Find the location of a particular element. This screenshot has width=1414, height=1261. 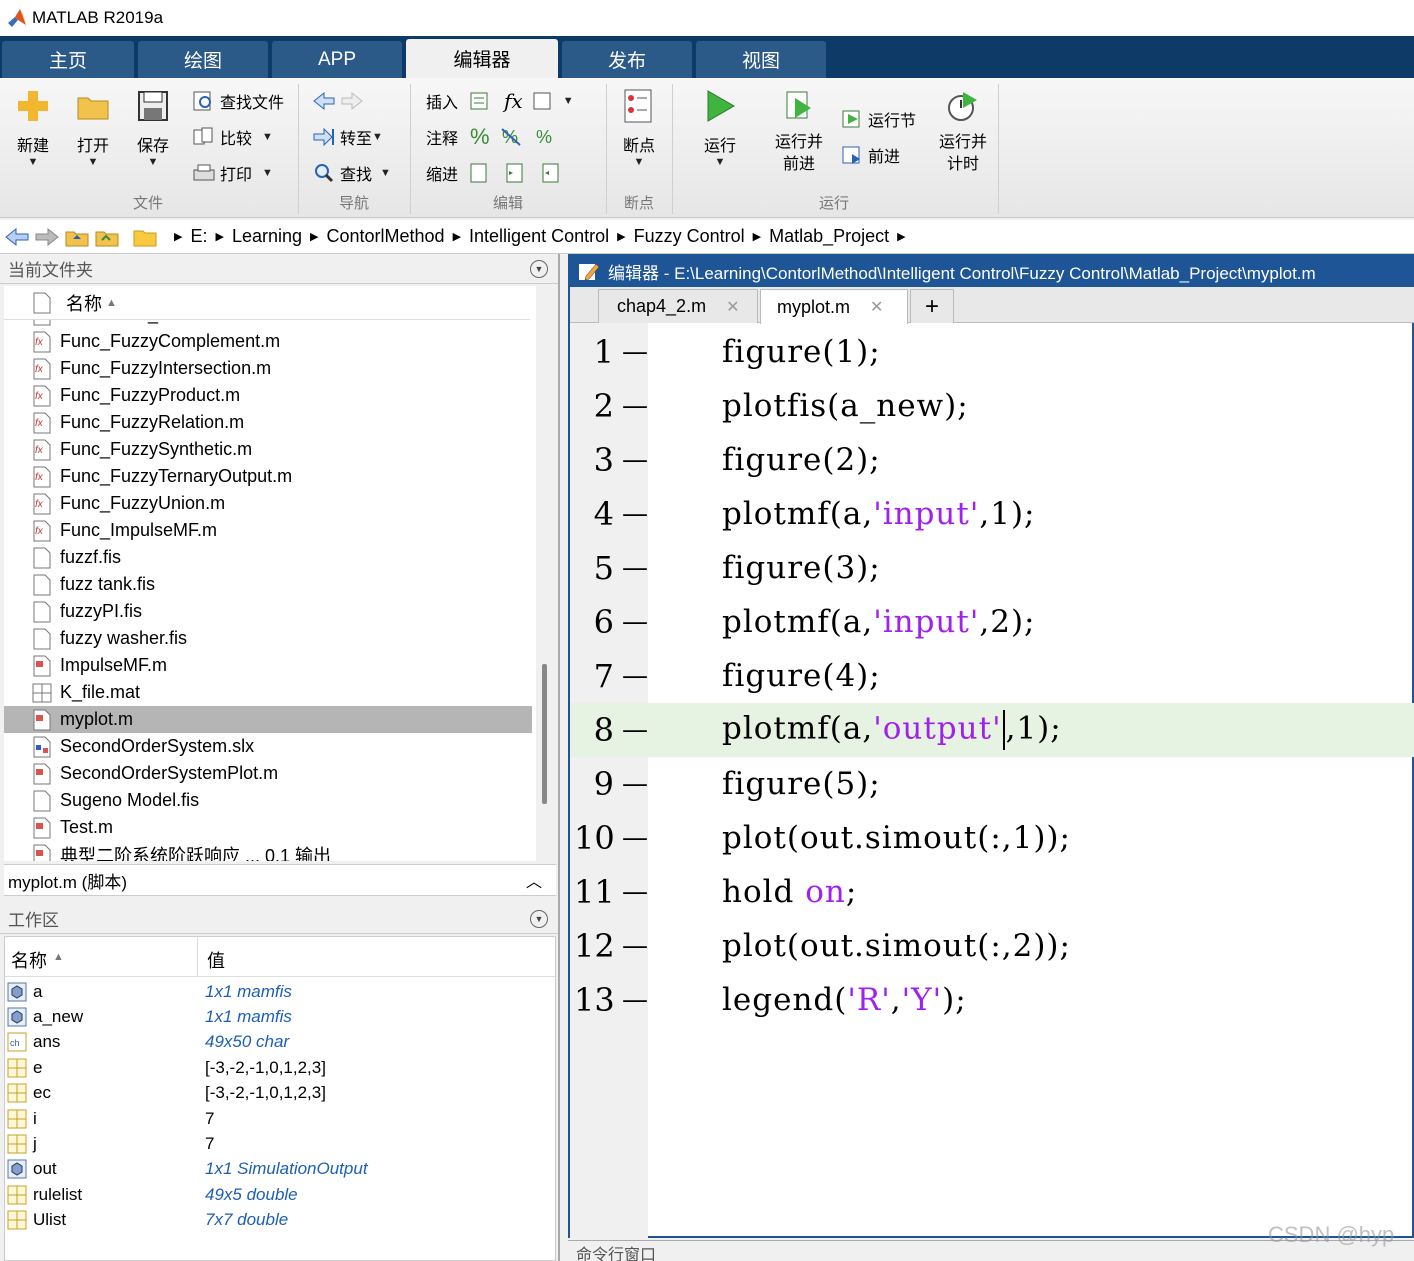

code-line: 8 — plotmf(a,'output' ,1); is located at coordinates (992, 730).